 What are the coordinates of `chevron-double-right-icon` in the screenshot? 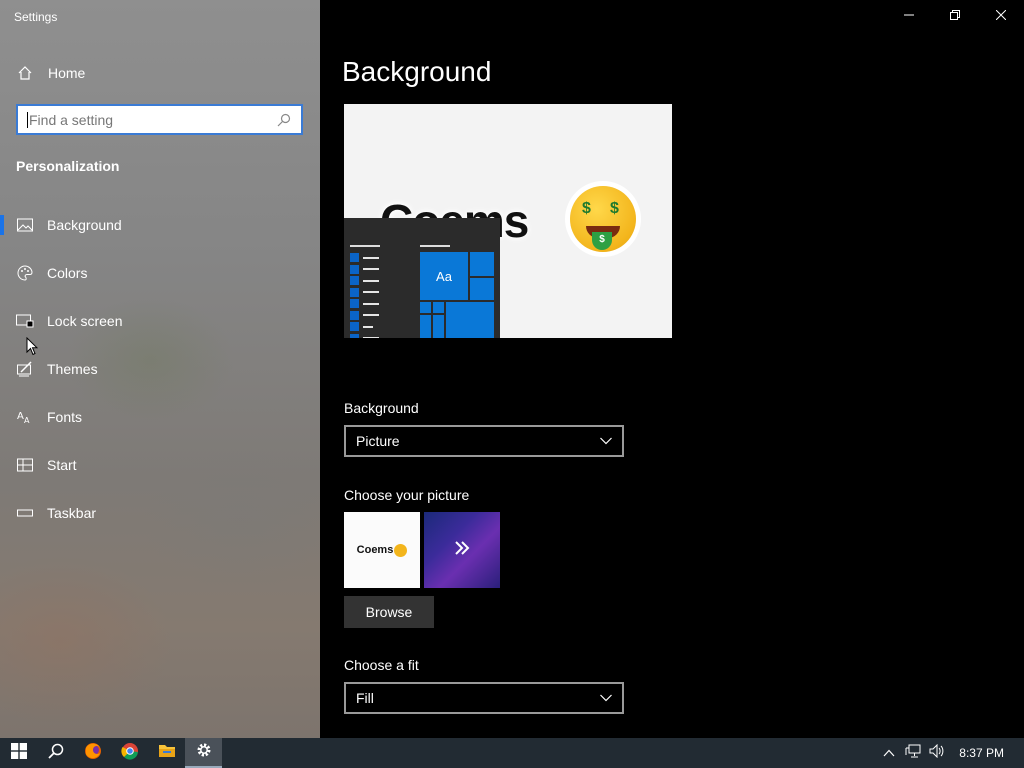 It's located at (462, 550).